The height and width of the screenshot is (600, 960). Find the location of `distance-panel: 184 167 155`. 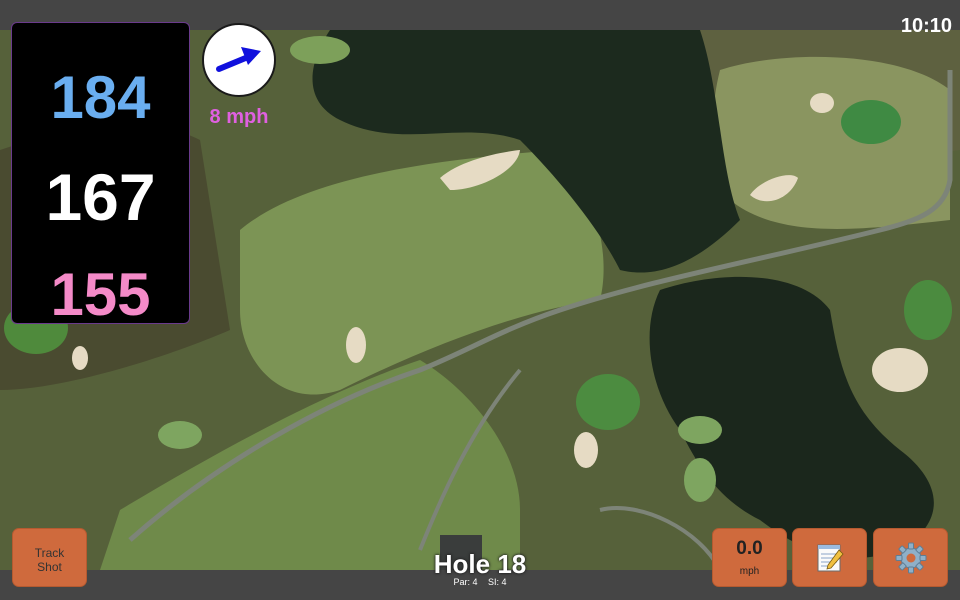

distance-panel: 184 167 155 is located at coordinates (100, 175).